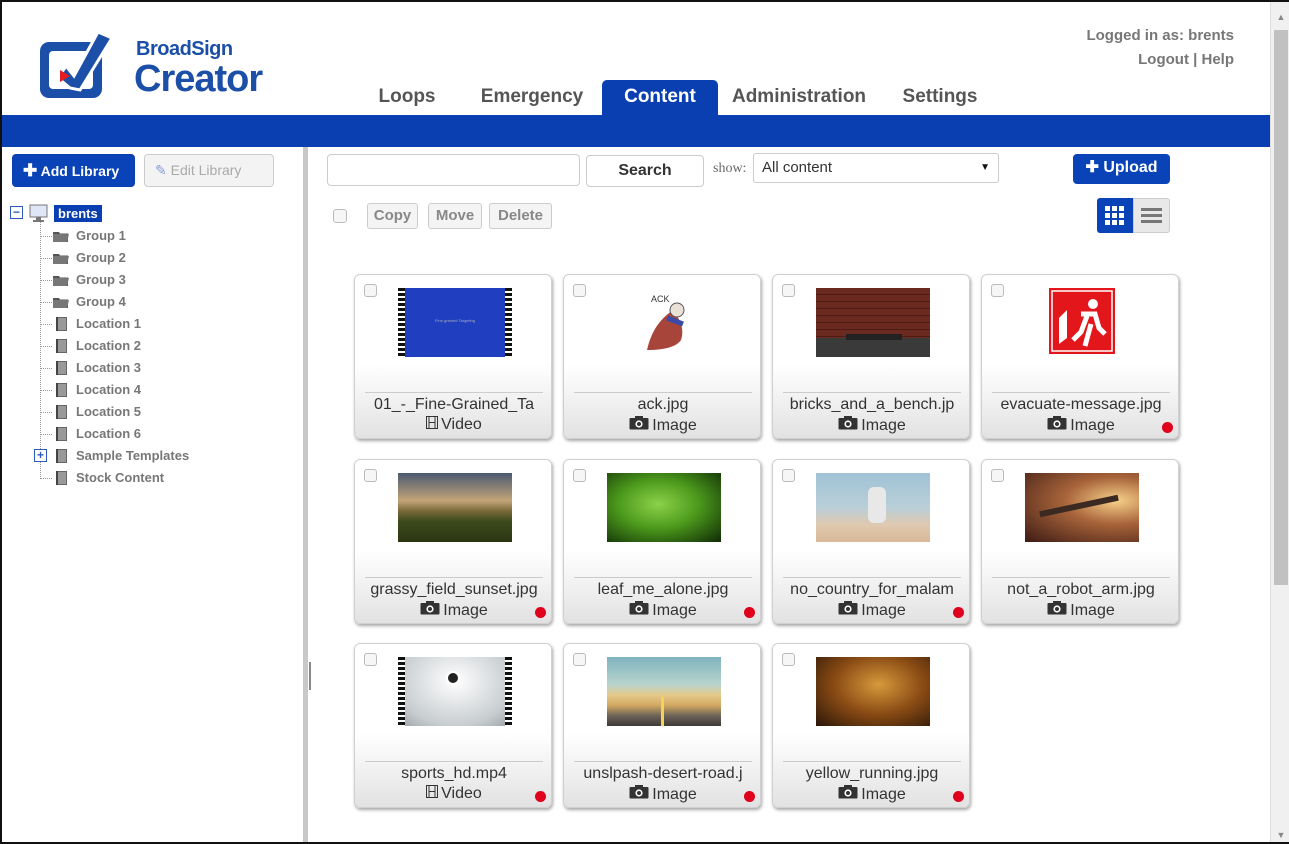  What do you see at coordinates (662, 541) in the screenshot?
I see `content-card: leaf_me_alone.jpg Image` at bounding box center [662, 541].